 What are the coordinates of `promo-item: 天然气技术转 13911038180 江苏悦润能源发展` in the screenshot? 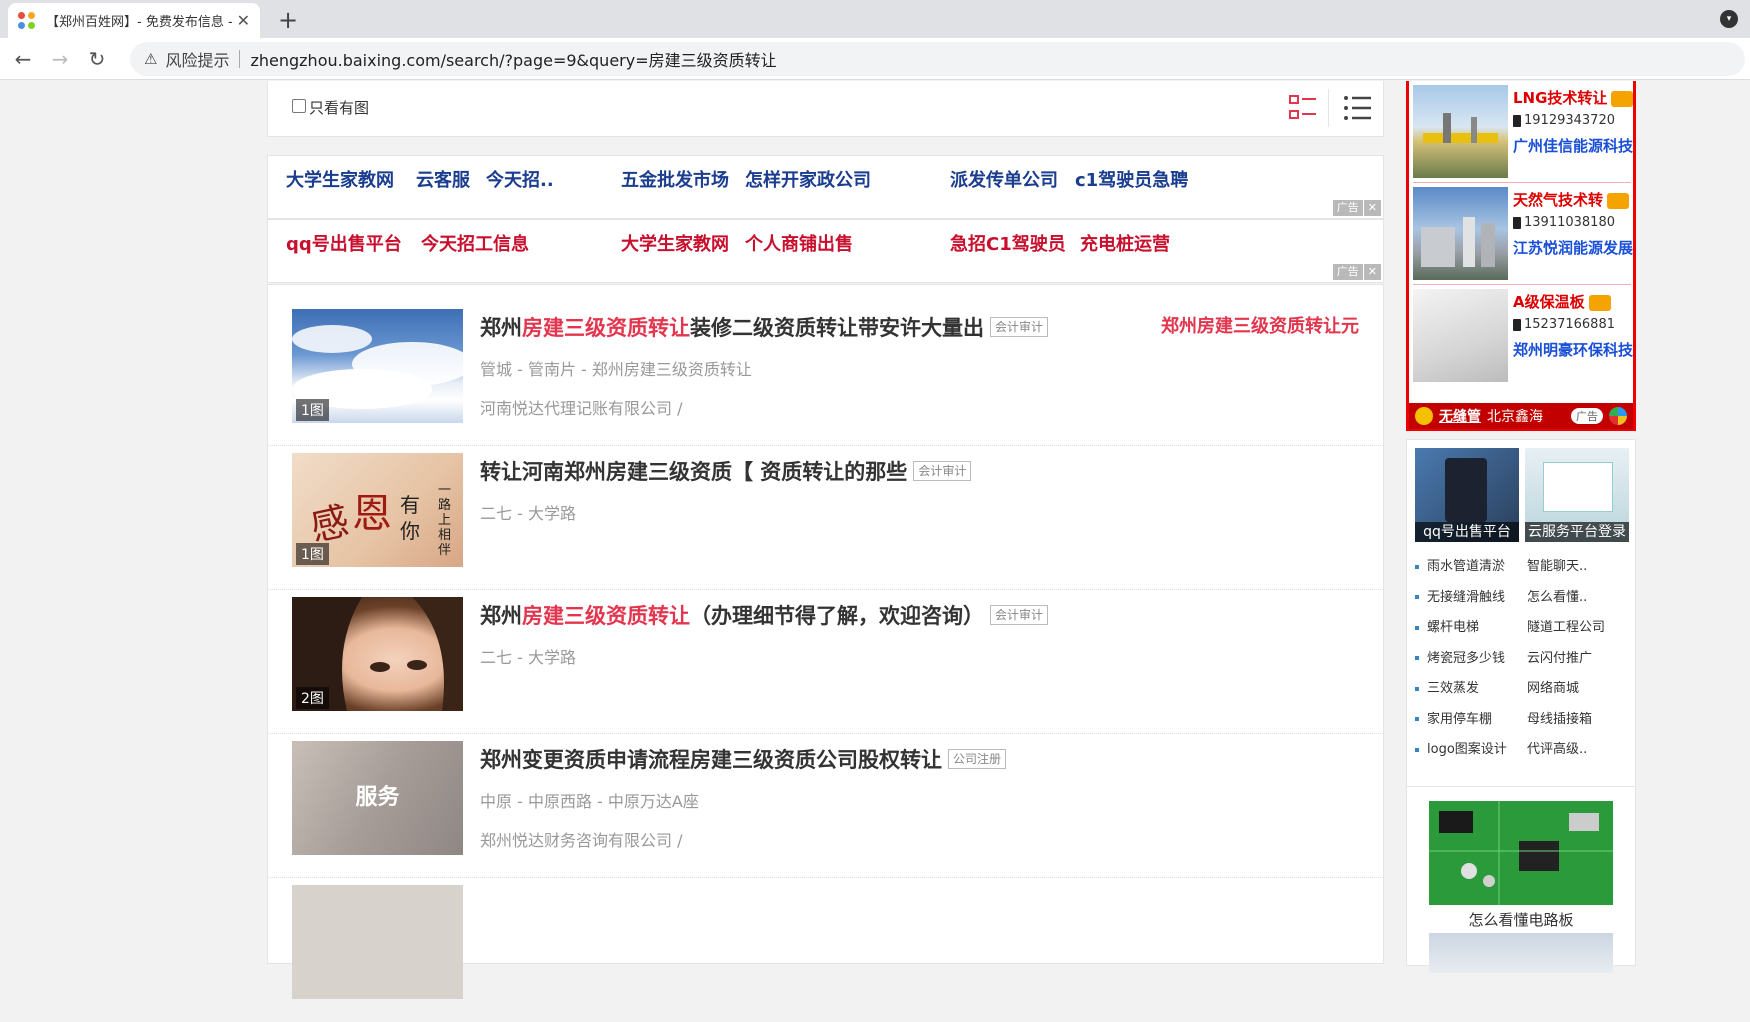 It's located at (1523, 234).